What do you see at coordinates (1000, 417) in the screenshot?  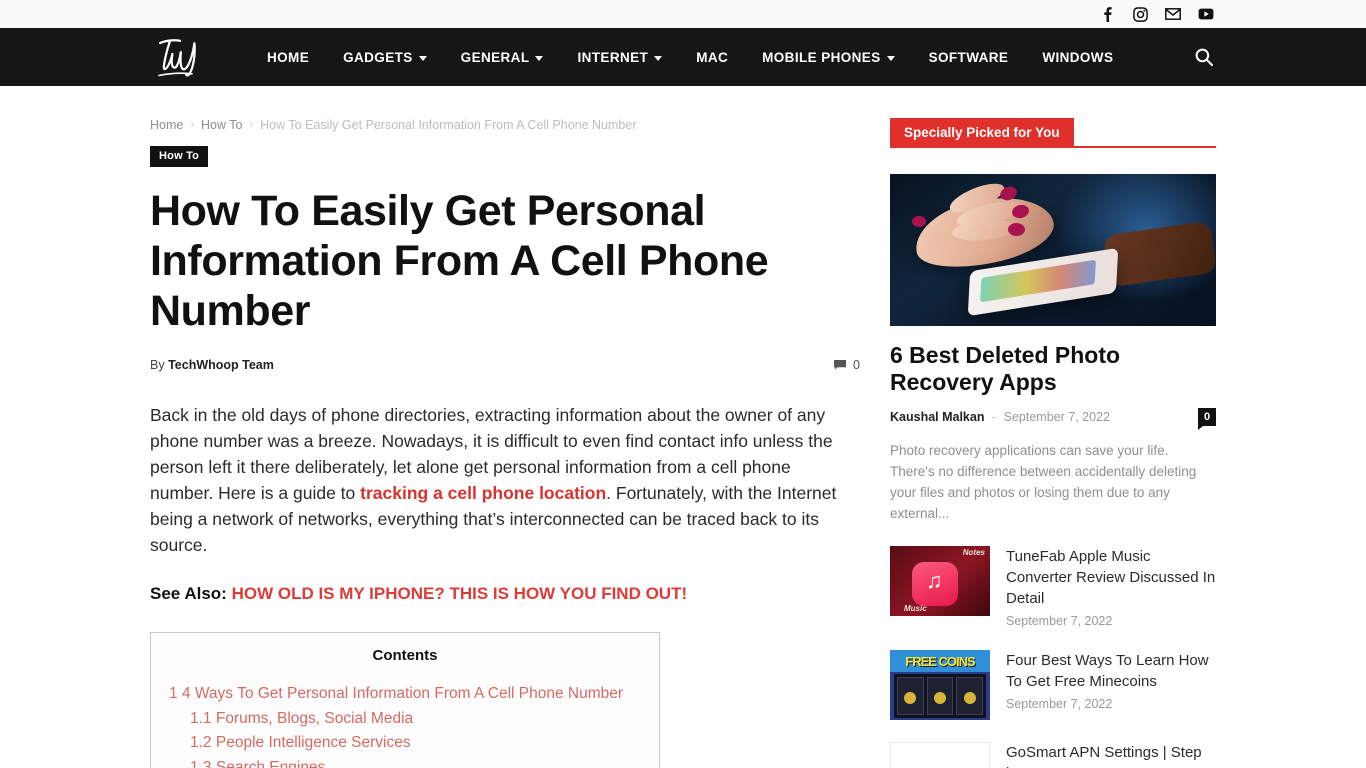 I see `featured-post-meta: Kaushal Malkan - September 7, 2022` at bounding box center [1000, 417].